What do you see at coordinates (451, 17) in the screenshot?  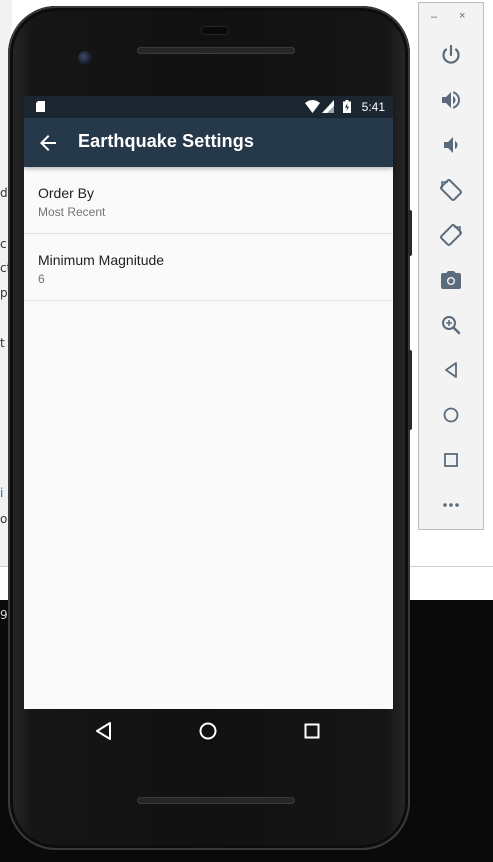 I see `panel-titlebar: – ×` at bounding box center [451, 17].